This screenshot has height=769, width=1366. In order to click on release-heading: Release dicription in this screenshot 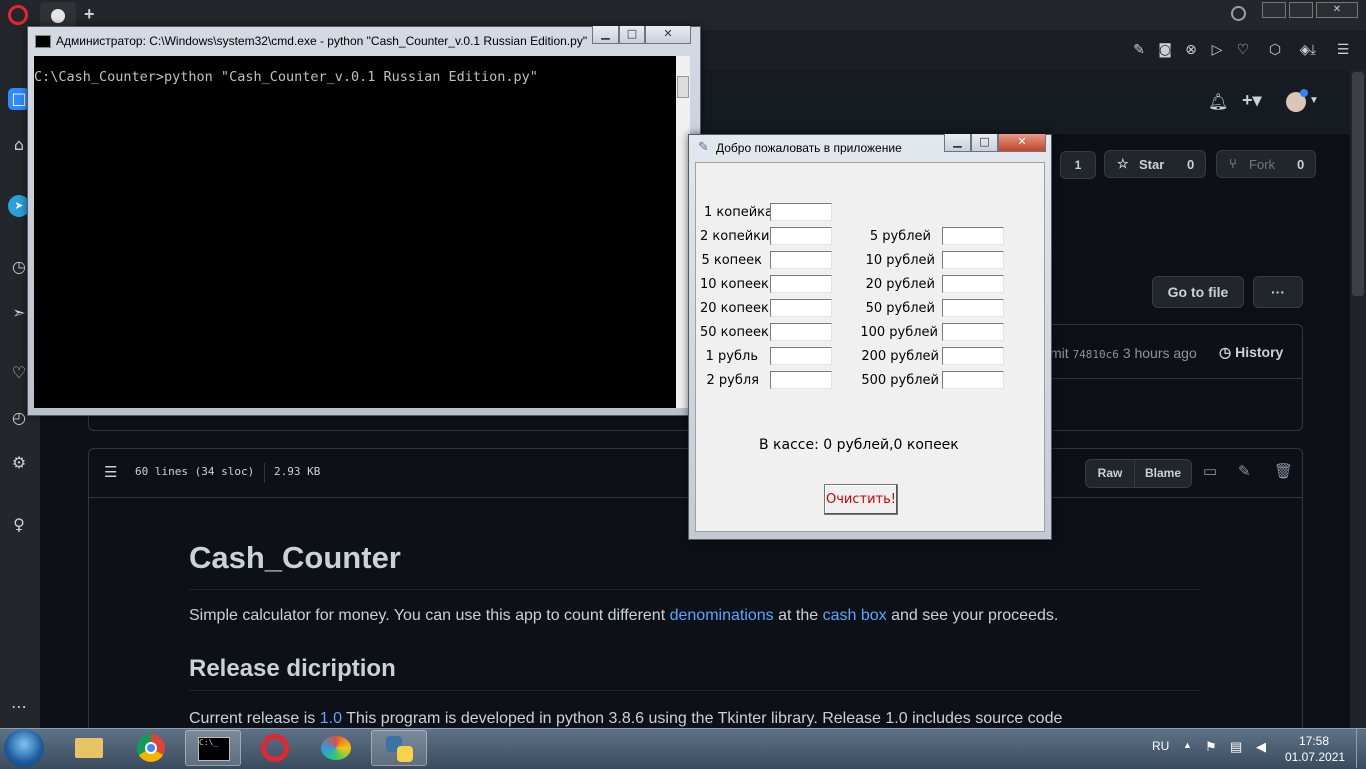, I will do `click(292, 668)`.